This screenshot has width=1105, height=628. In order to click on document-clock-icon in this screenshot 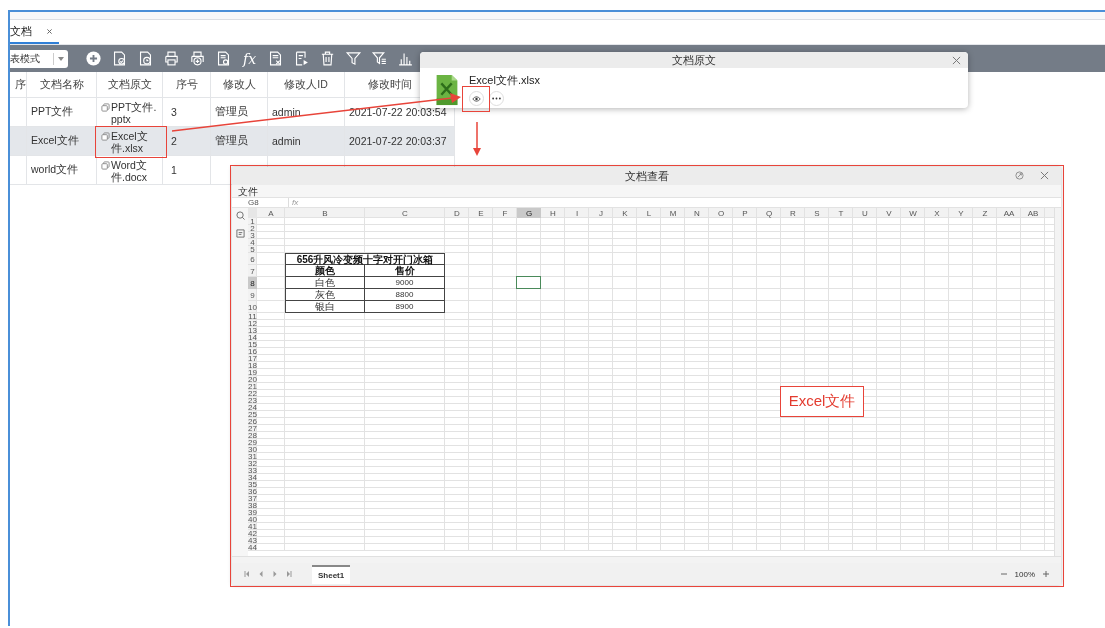, I will do `click(145, 58)`.